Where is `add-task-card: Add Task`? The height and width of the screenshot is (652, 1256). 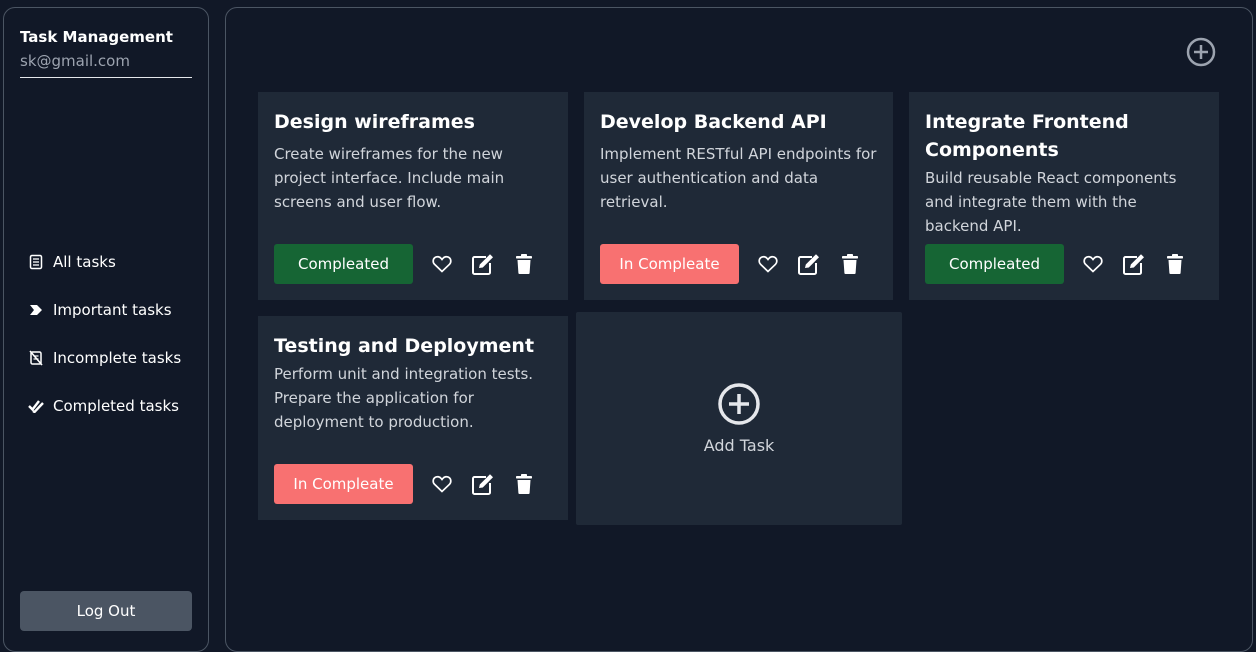
add-task-card: Add Task is located at coordinates (739, 418).